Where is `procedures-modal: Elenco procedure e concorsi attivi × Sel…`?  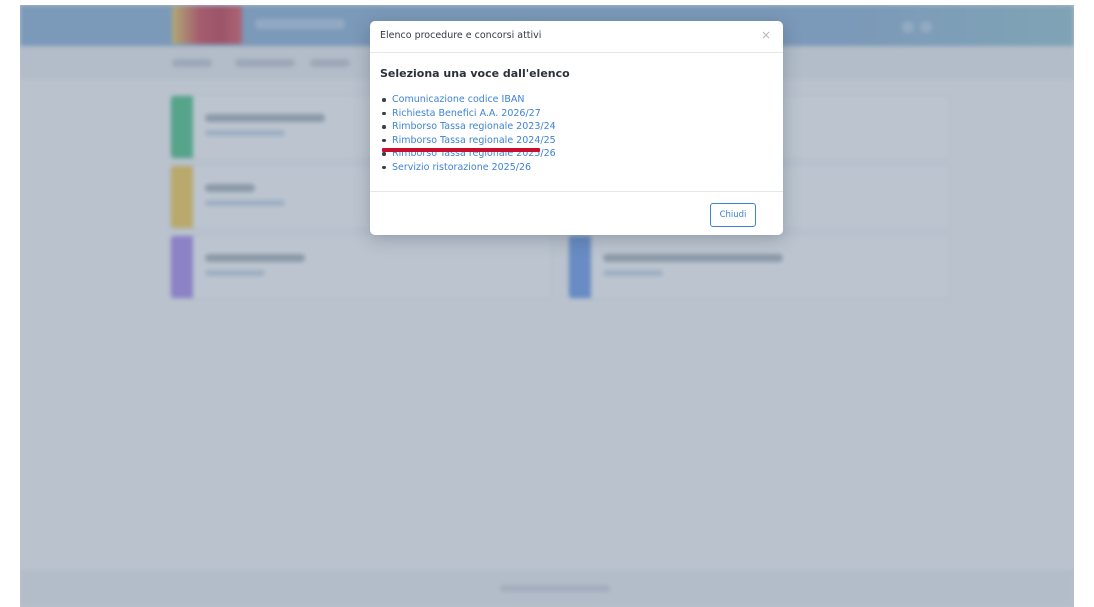 procedures-modal: Elenco procedure e concorsi attivi × Sel… is located at coordinates (576, 128).